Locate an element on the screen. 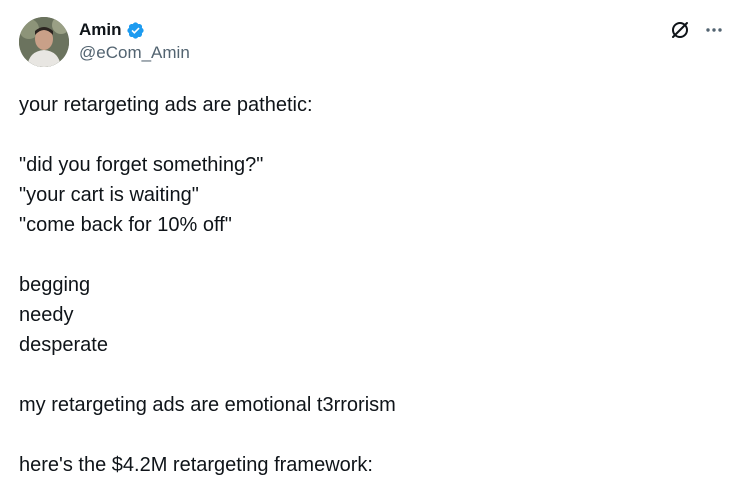  post-line: needy is located at coordinates (46, 315).